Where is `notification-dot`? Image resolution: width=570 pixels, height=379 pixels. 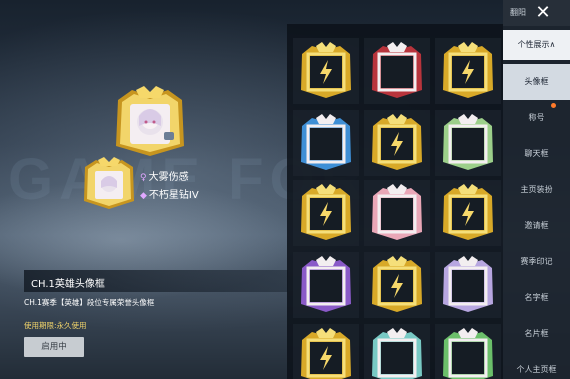 notification-dot is located at coordinates (553, 105).